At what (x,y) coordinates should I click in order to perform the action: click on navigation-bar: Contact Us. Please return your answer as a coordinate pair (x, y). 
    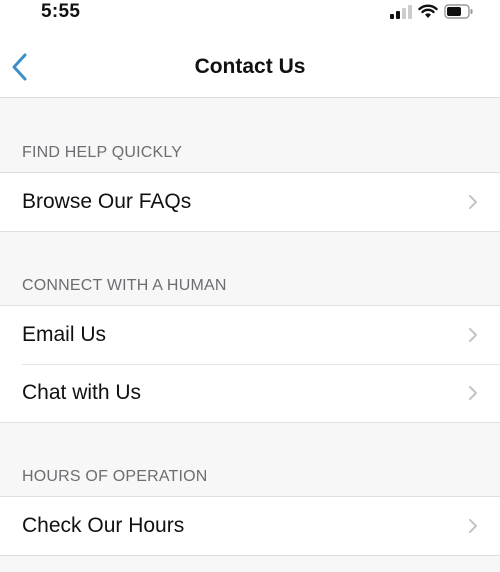
    Looking at the image, I should click on (250, 62).